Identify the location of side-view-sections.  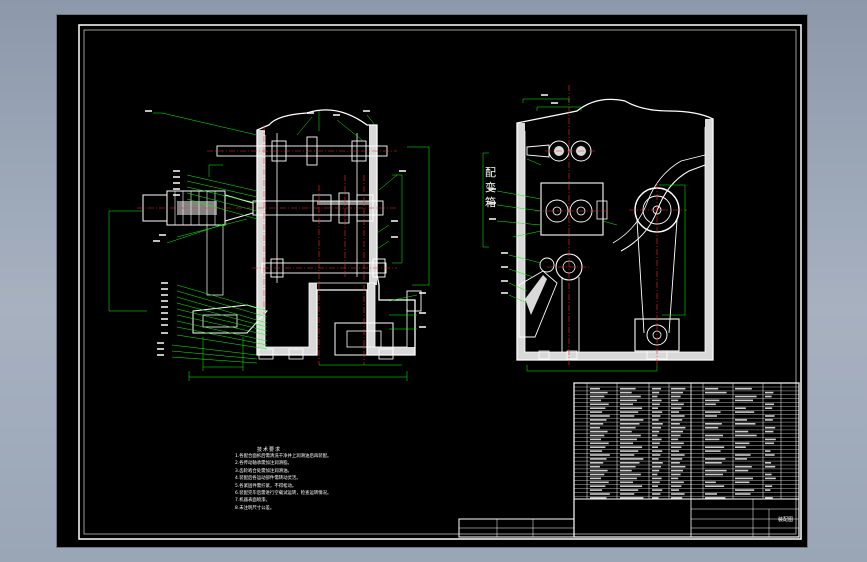
(615, 239).